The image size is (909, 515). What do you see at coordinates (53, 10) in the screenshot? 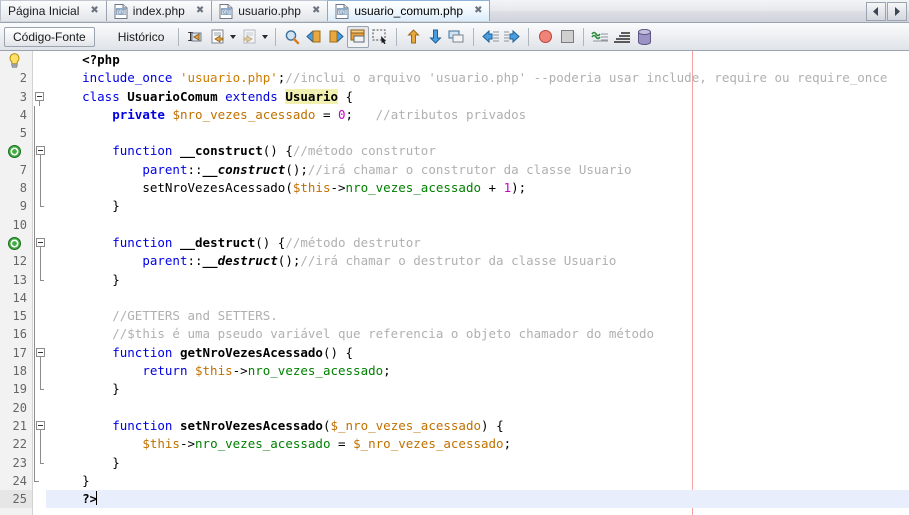
I see `document-tab-1: Página Inicial ✖` at bounding box center [53, 10].